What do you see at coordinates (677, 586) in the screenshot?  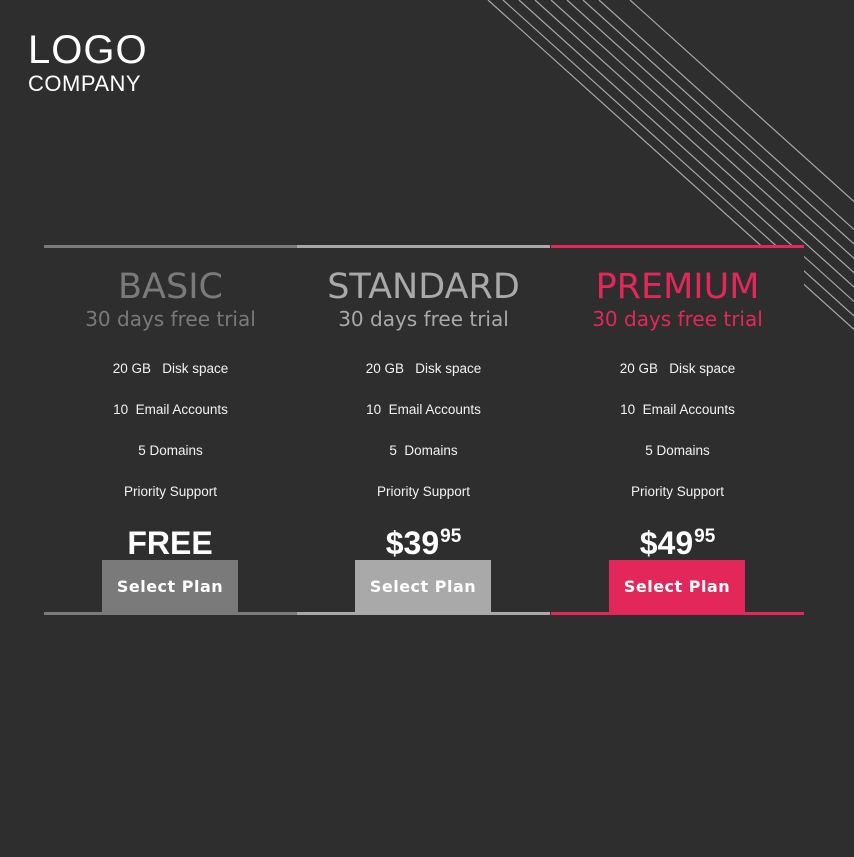 I see `select-plan-button-premium: Select Plan` at bounding box center [677, 586].